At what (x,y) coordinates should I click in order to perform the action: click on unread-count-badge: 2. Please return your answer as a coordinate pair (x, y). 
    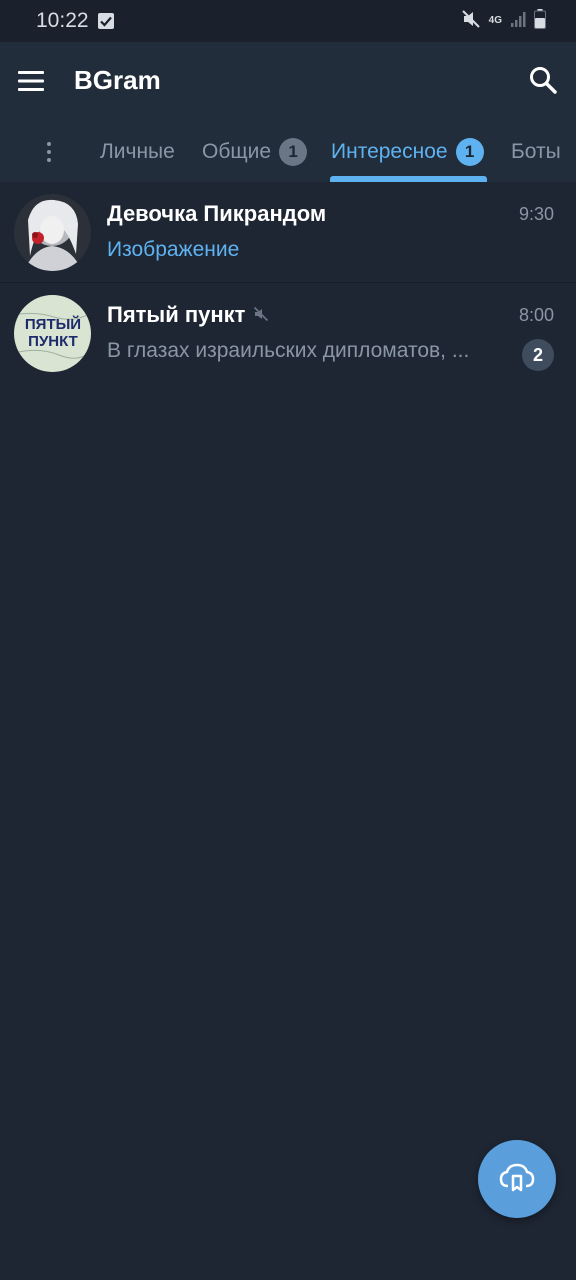
    Looking at the image, I should click on (538, 355).